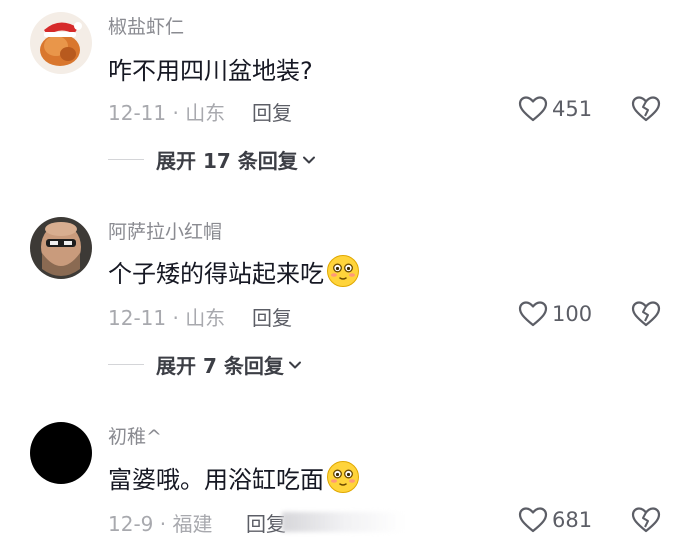 The image size is (690, 546). I want to click on man-avatar-image, so click(61, 248).